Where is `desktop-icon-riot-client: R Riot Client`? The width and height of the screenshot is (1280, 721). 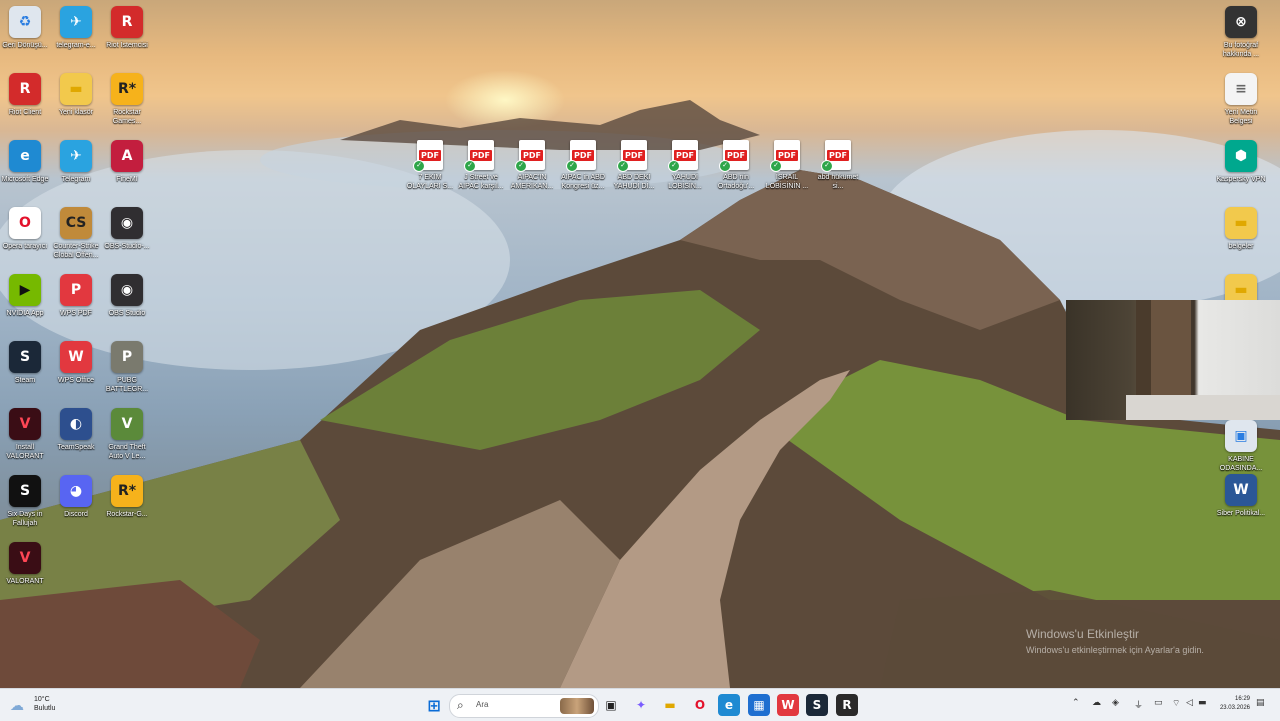
desktop-icon-riot-client: R Riot Client is located at coordinates (25, 102).